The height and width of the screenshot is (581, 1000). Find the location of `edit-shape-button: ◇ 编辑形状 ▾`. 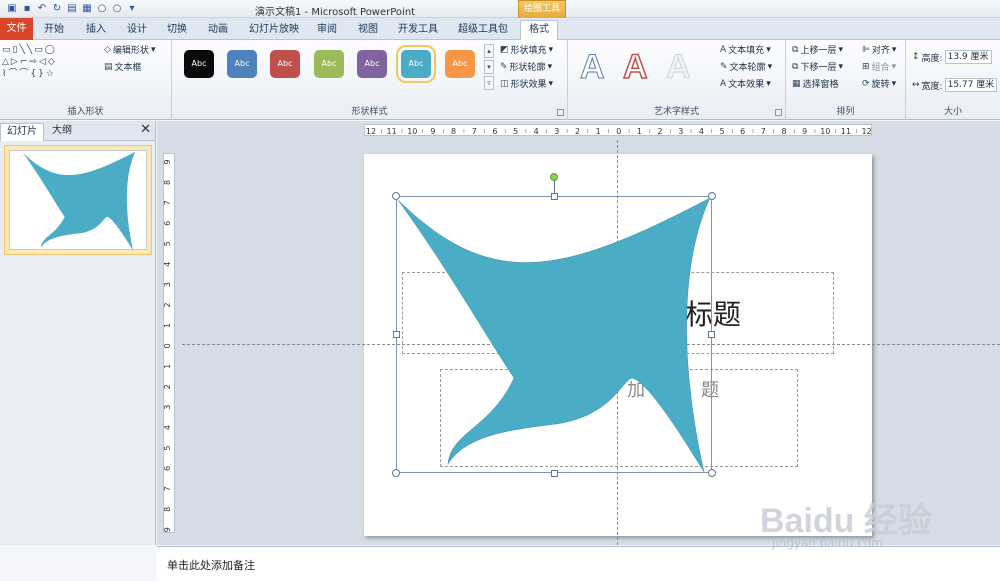

edit-shape-button: ◇ 编辑形状 ▾ is located at coordinates (129, 50).